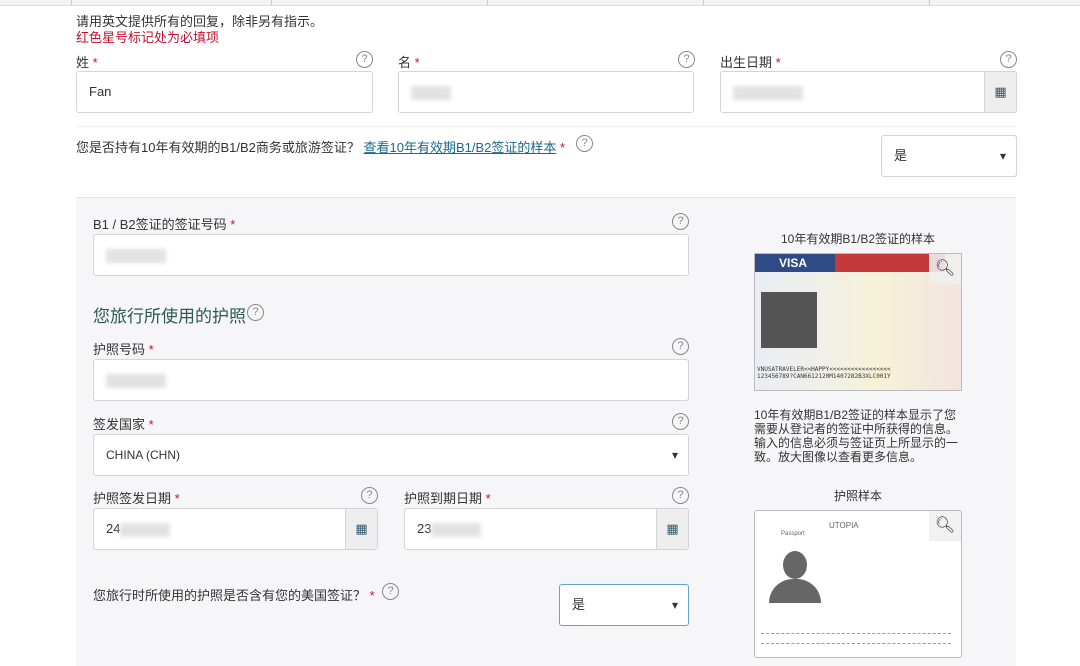 The height and width of the screenshot is (666, 1080). What do you see at coordinates (148, 37) in the screenshot?
I see `required-note: 红色星号标记处为必填项` at bounding box center [148, 37].